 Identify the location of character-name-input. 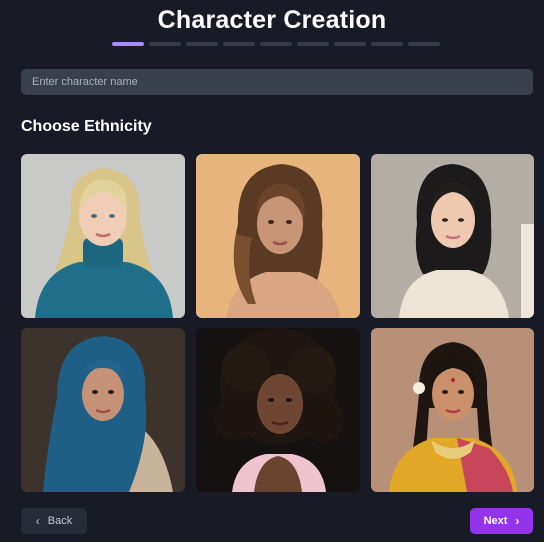
(277, 82).